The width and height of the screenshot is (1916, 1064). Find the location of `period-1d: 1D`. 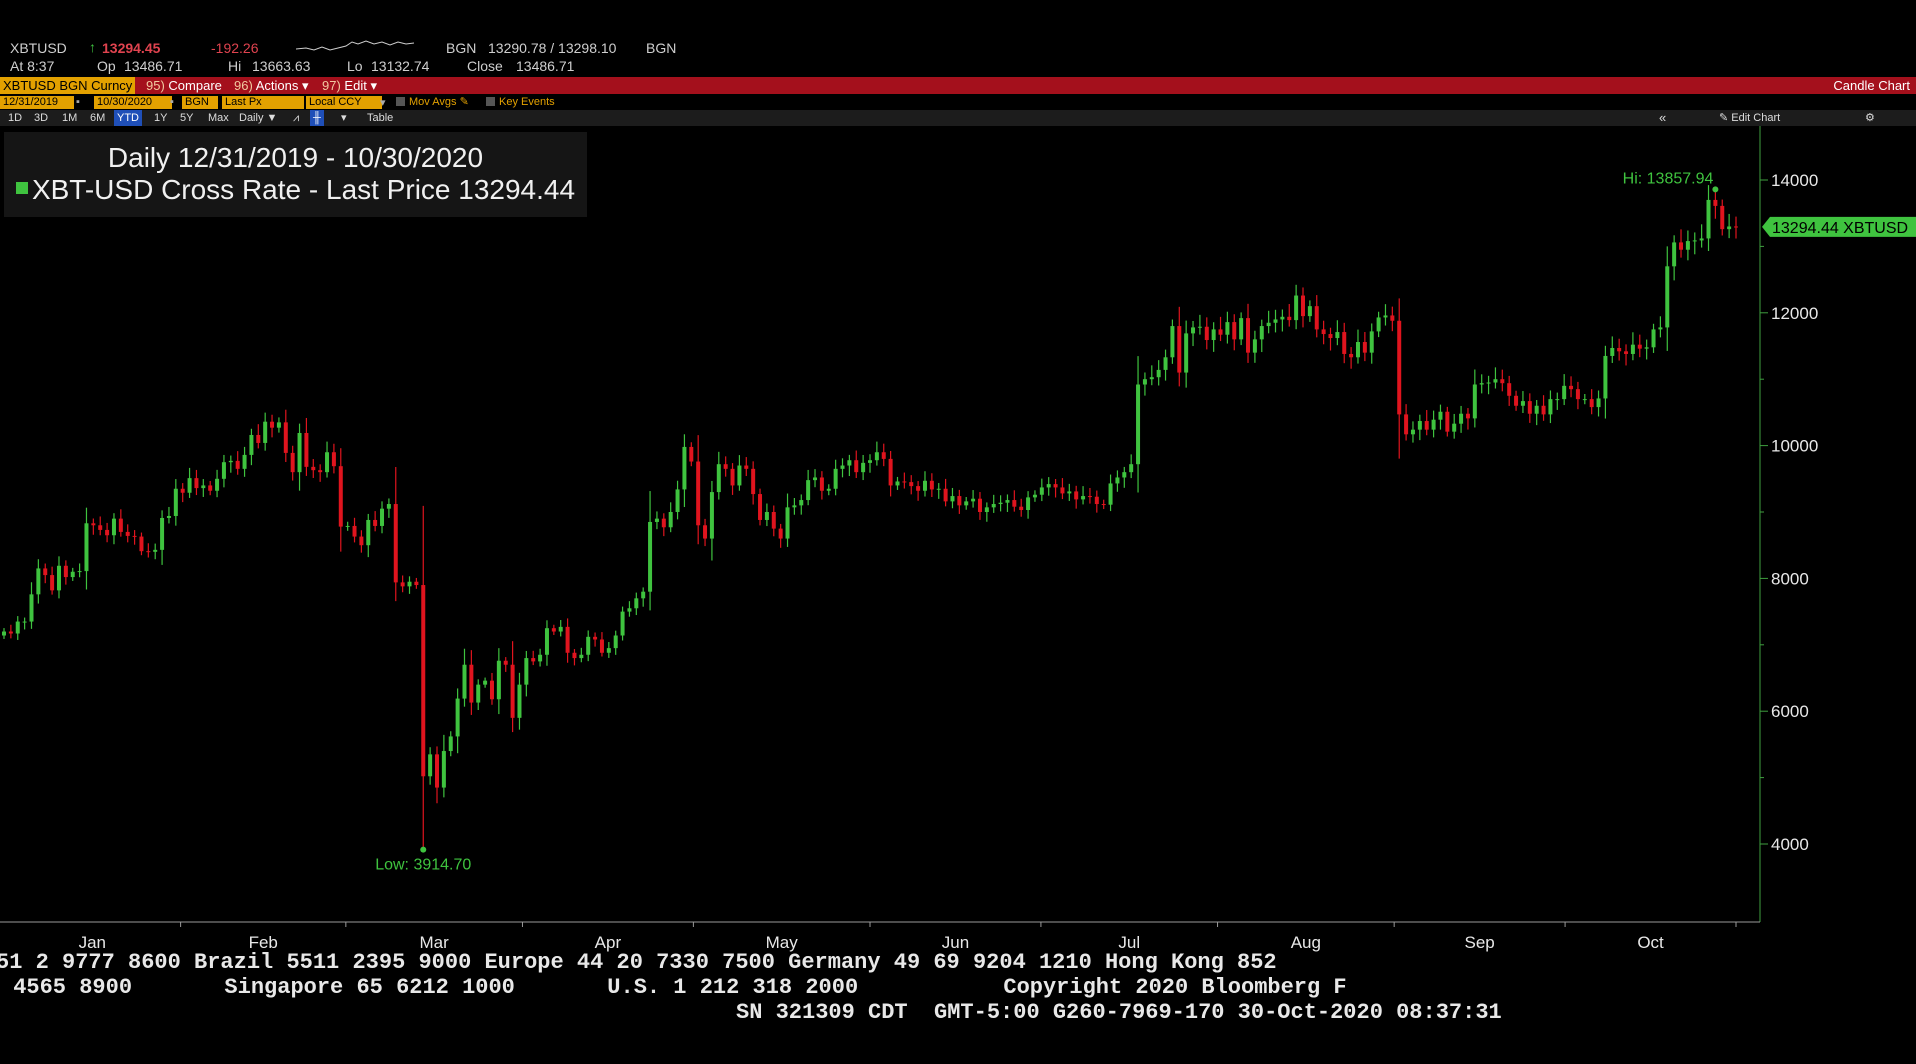

period-1d: 1D is located at coordinates (15, 118).